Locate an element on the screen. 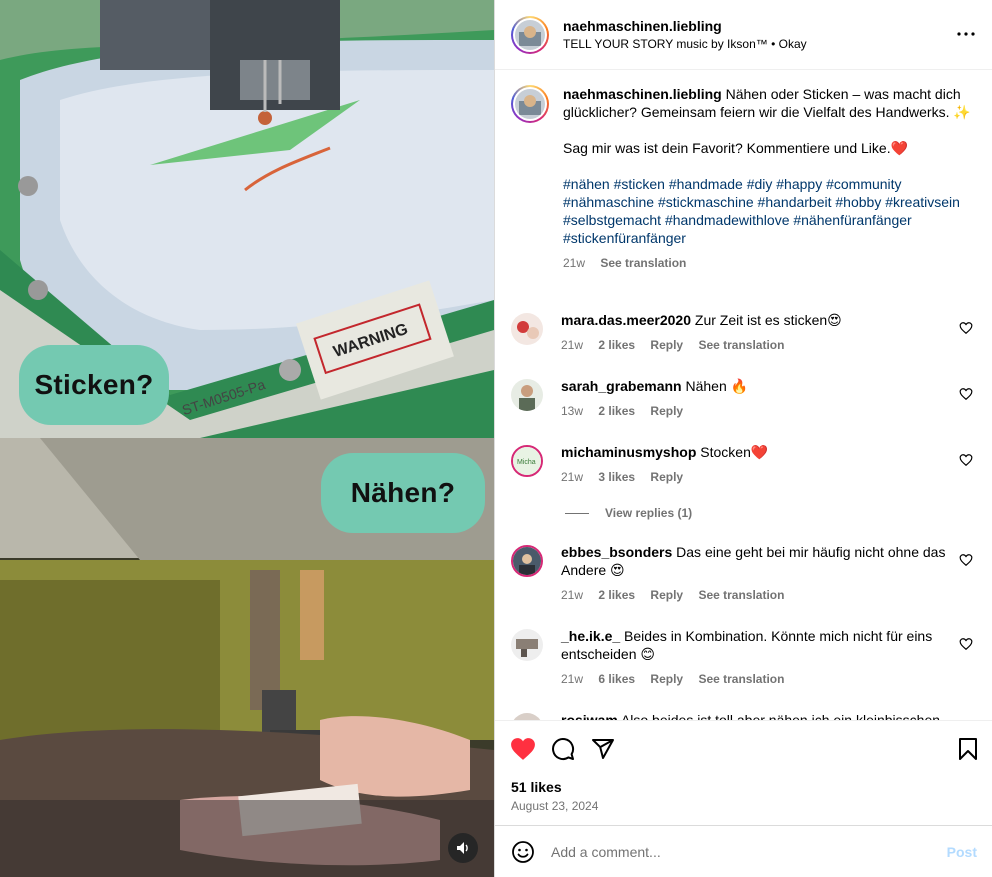  speaker-icon is located at coordinates (462, 848).